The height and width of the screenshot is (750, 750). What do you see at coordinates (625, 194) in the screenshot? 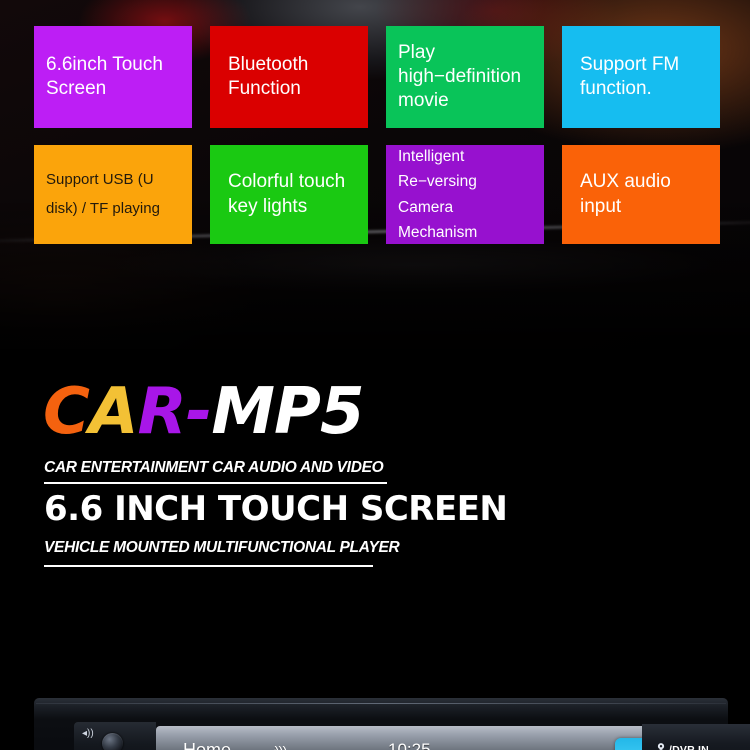
I see `feature-label: AUX audio input` at bounding box center [625, 194].